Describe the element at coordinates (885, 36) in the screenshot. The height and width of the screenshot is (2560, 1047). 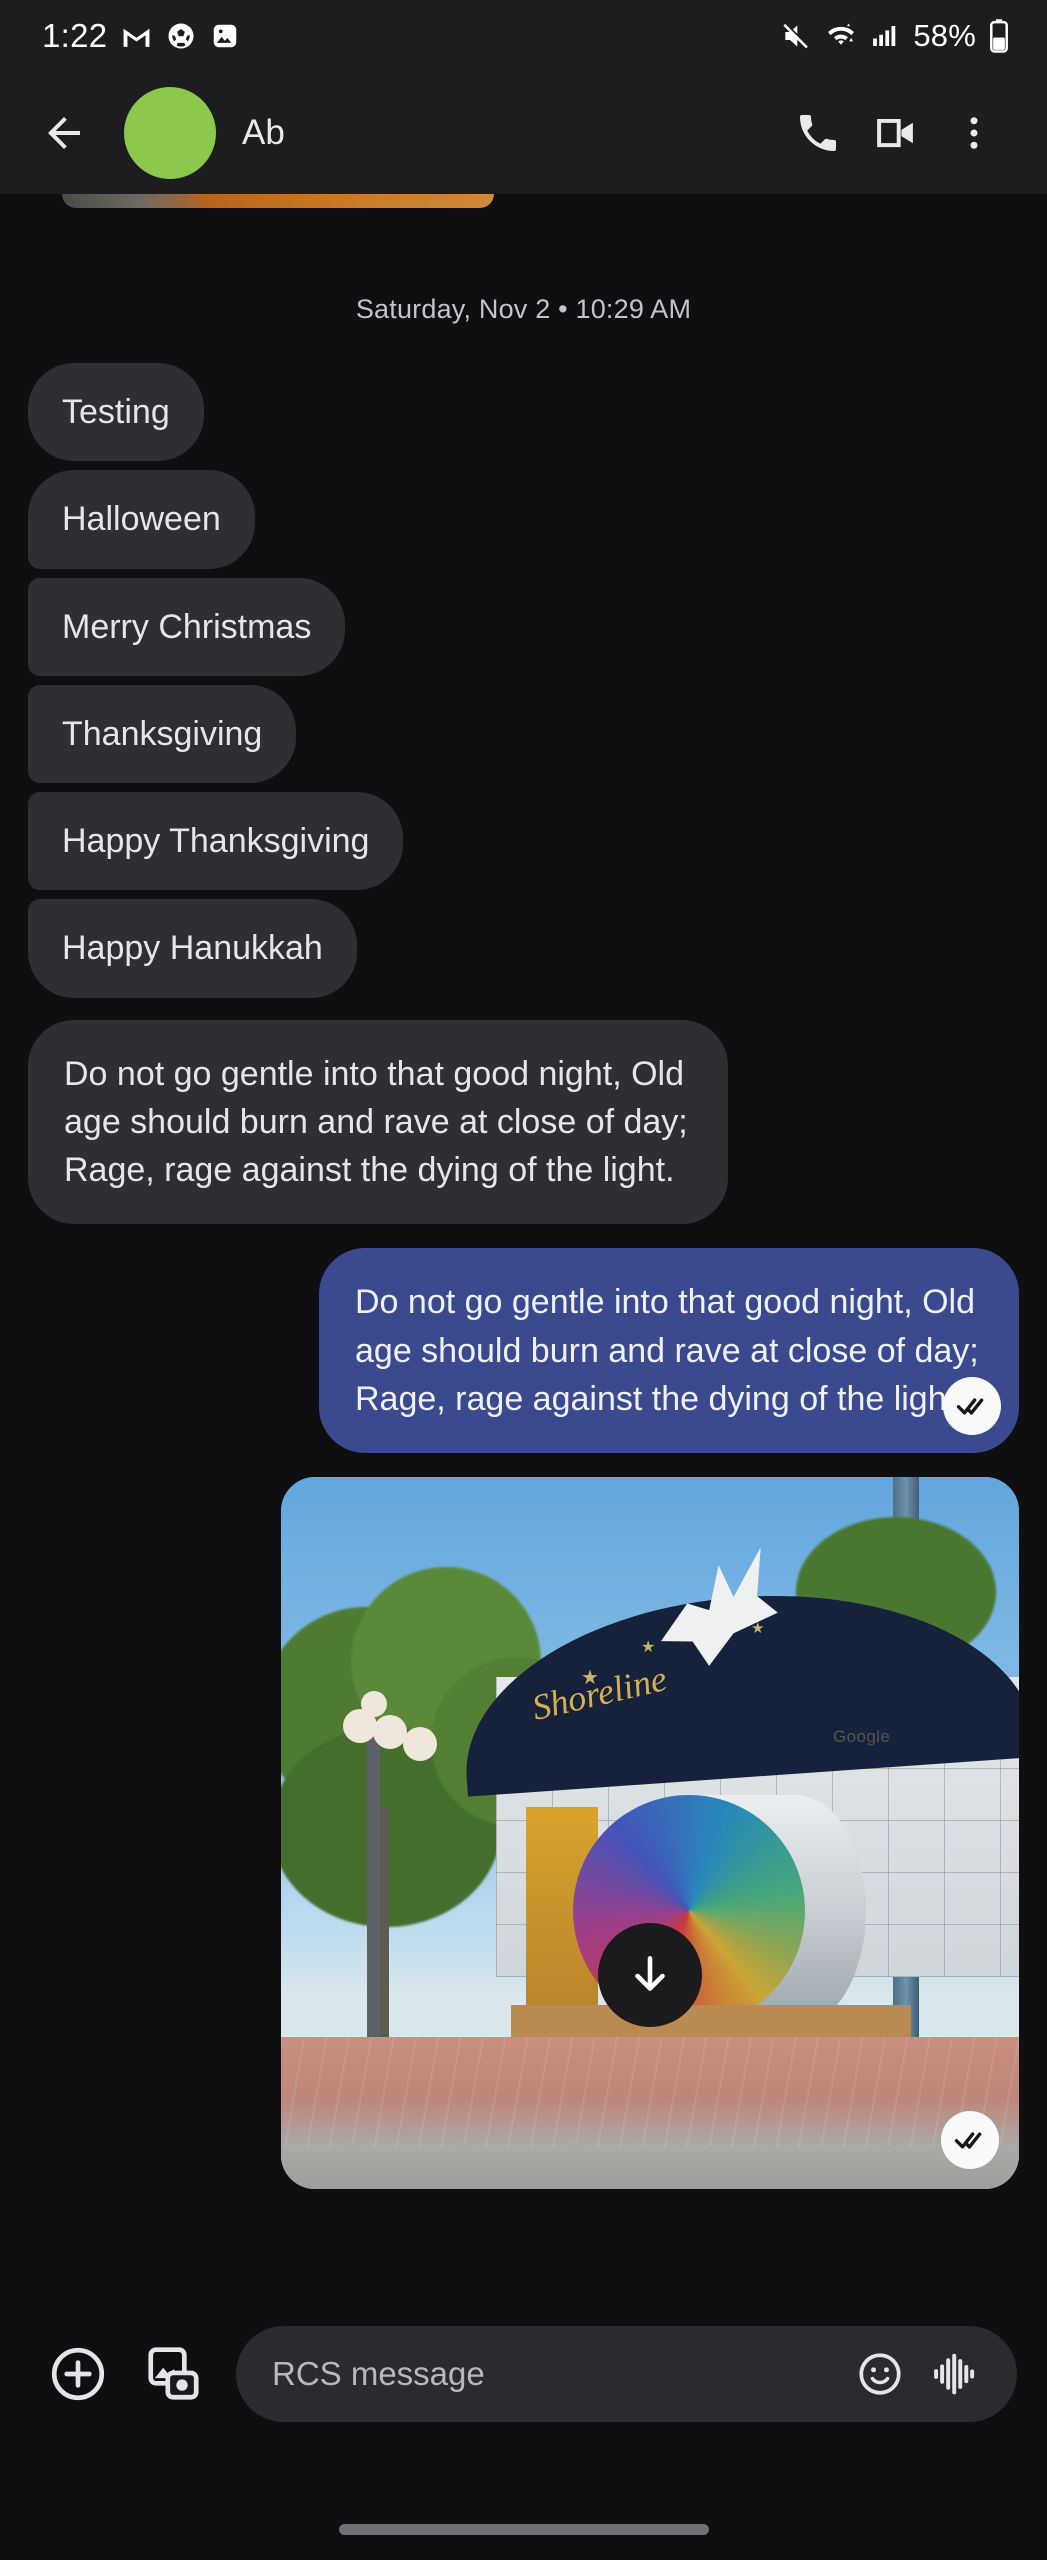
I see `signal-icon` at that location.